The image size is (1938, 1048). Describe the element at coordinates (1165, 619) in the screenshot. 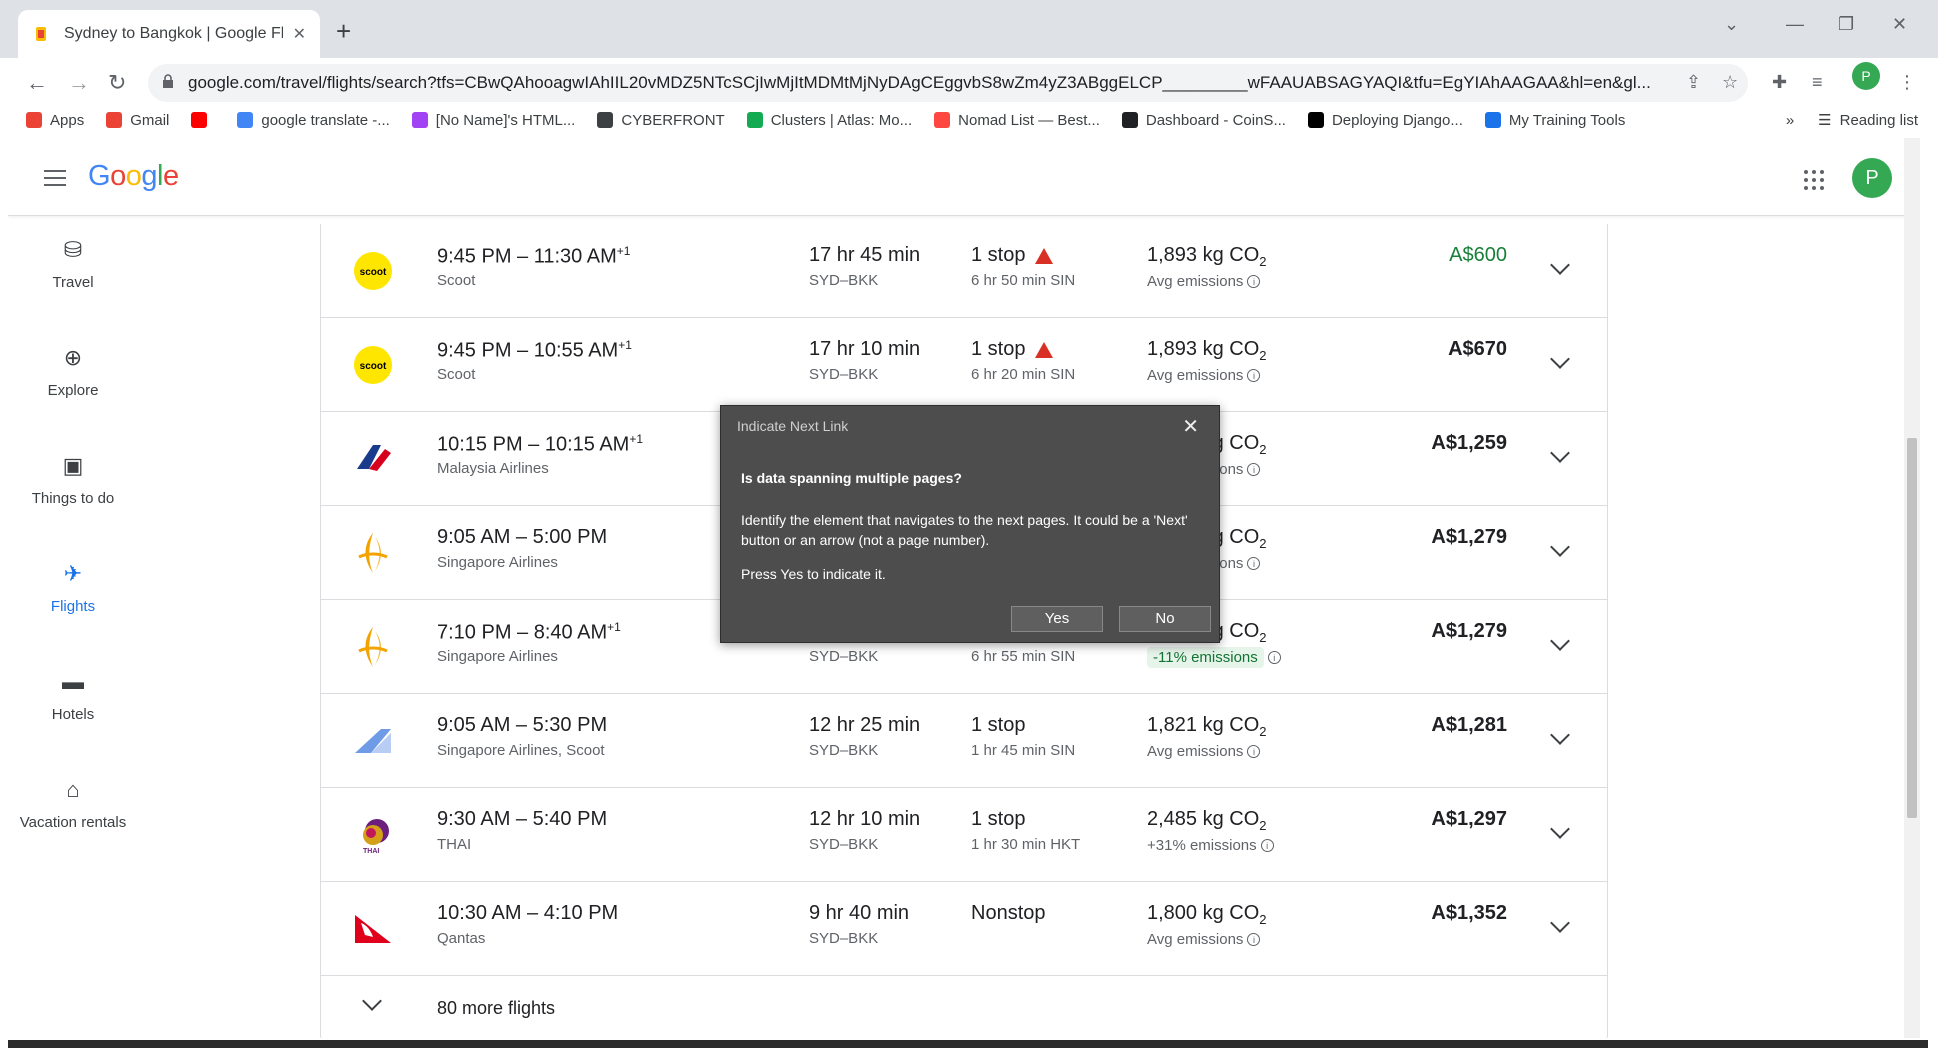

I see `no-button: No` at that location.